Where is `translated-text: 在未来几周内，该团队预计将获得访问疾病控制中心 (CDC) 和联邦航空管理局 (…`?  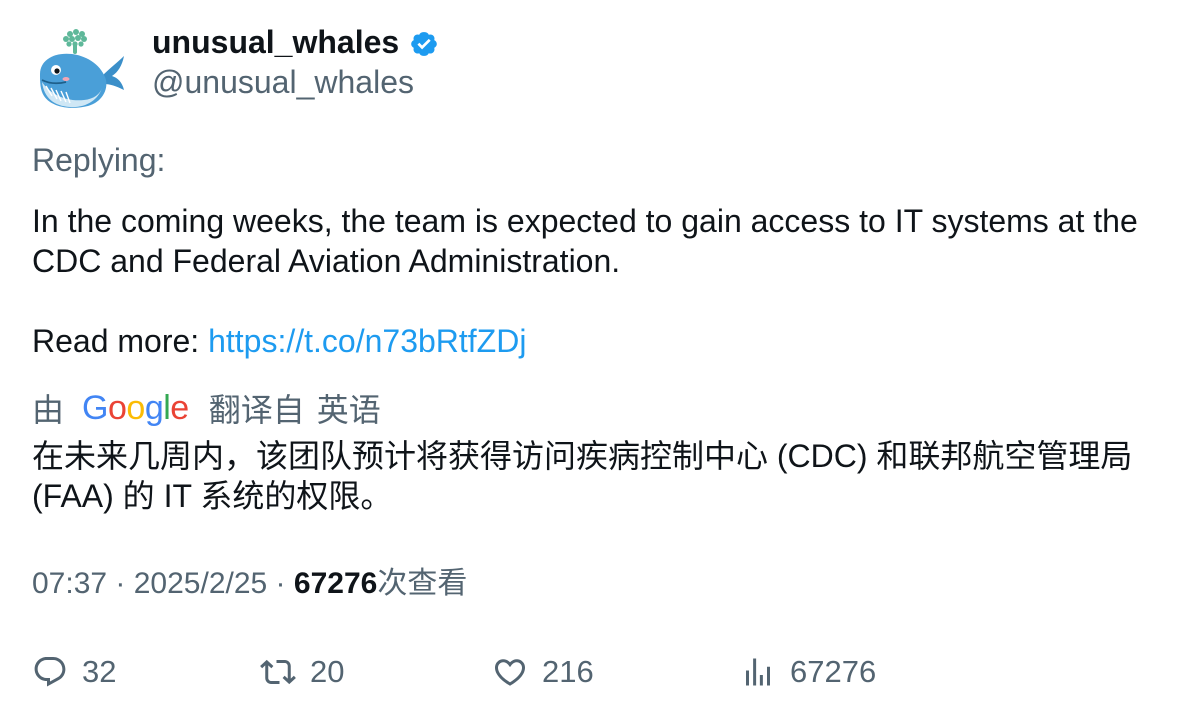
translated-text: 在未来几周内，该团队预计将获得访问疾病控制中心 (CDC) 和联邦航空管理局 (… is located at coordinates (582, 476).